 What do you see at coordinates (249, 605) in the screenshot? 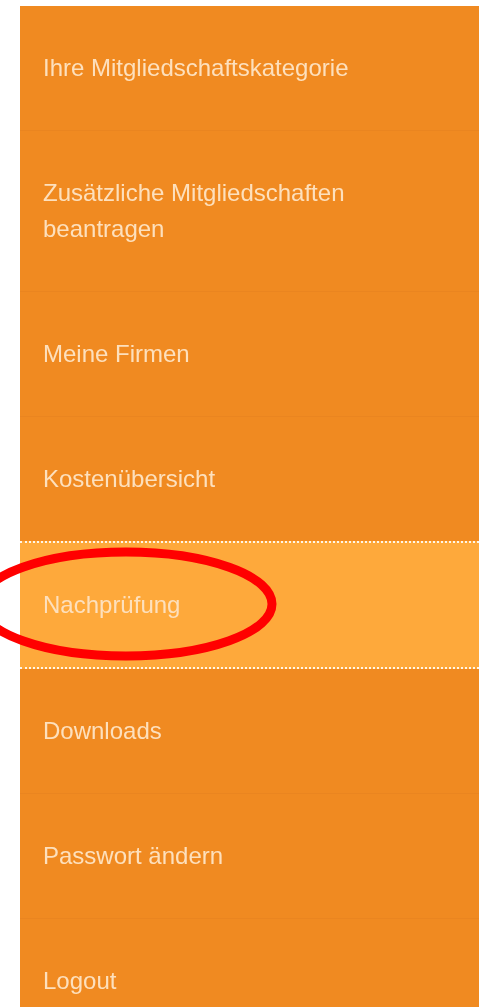
I see `sidebar-item: Nachprüfung` at bounding box center [249, 605].